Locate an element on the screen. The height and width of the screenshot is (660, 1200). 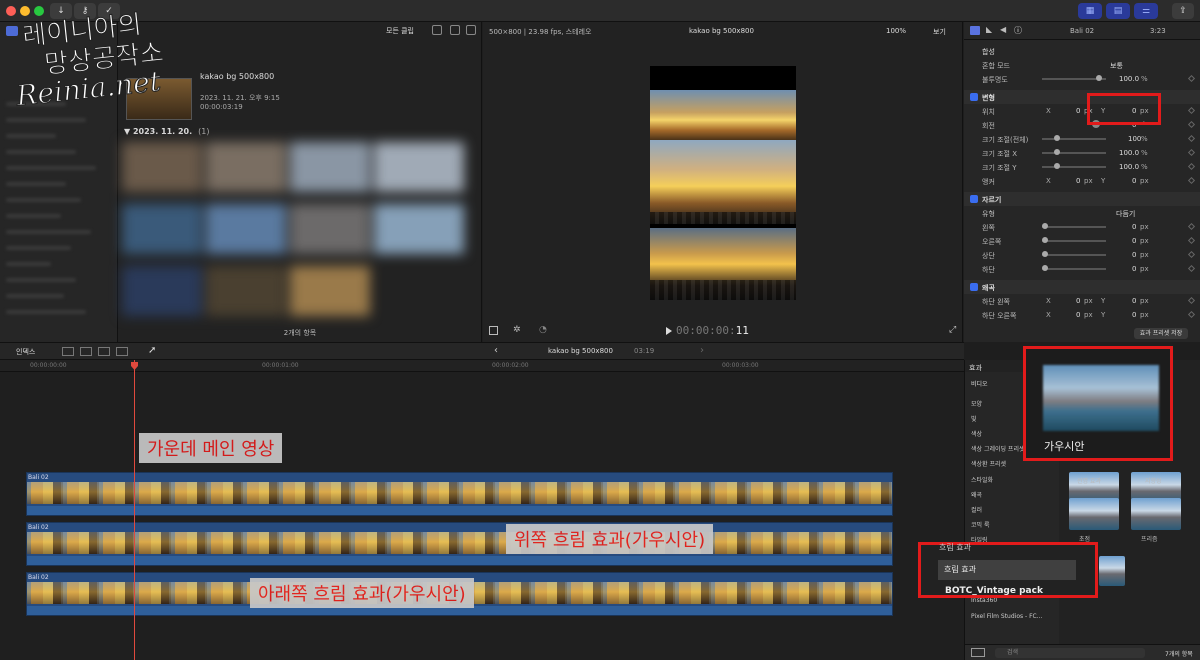
list-icon: ▤ is located at coordinates (1118, 11).